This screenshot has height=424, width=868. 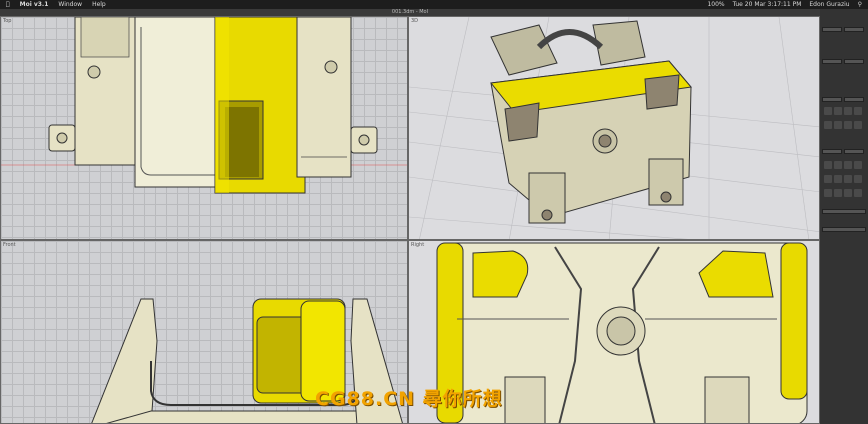 I want to click on menu-window: Window, so click(x=70, y=4).